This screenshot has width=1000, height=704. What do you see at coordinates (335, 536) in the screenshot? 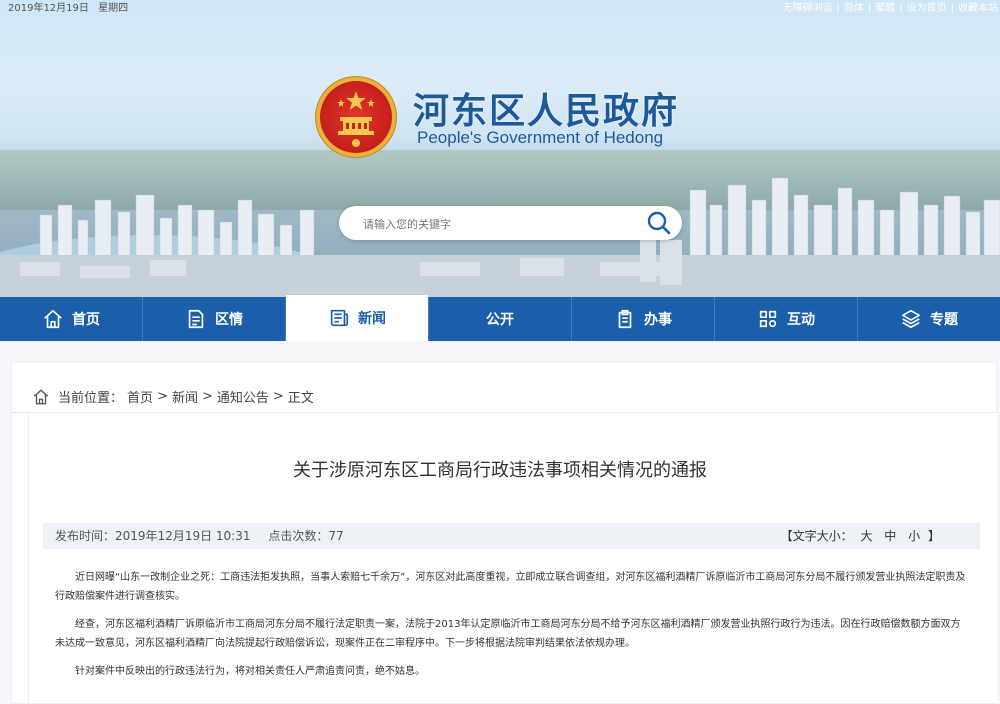
I see `clicks-count: 77` at bounding box center [335, 536].